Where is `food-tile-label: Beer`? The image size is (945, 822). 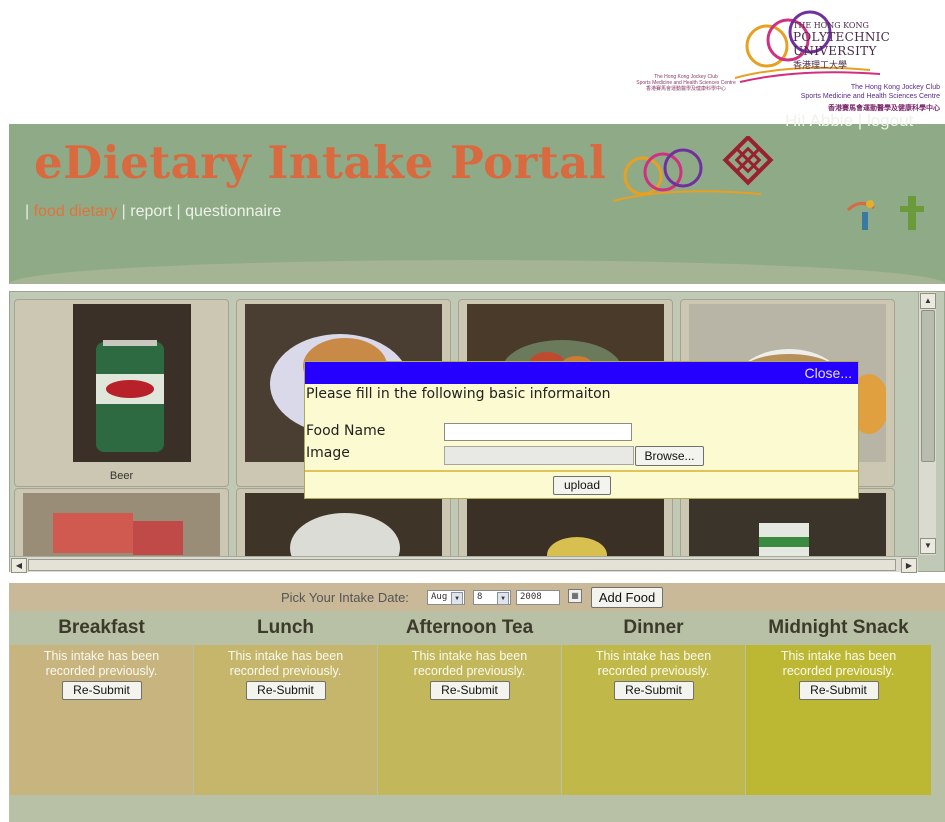 food-tile-label: Beer is located at coordinates (121, 476).